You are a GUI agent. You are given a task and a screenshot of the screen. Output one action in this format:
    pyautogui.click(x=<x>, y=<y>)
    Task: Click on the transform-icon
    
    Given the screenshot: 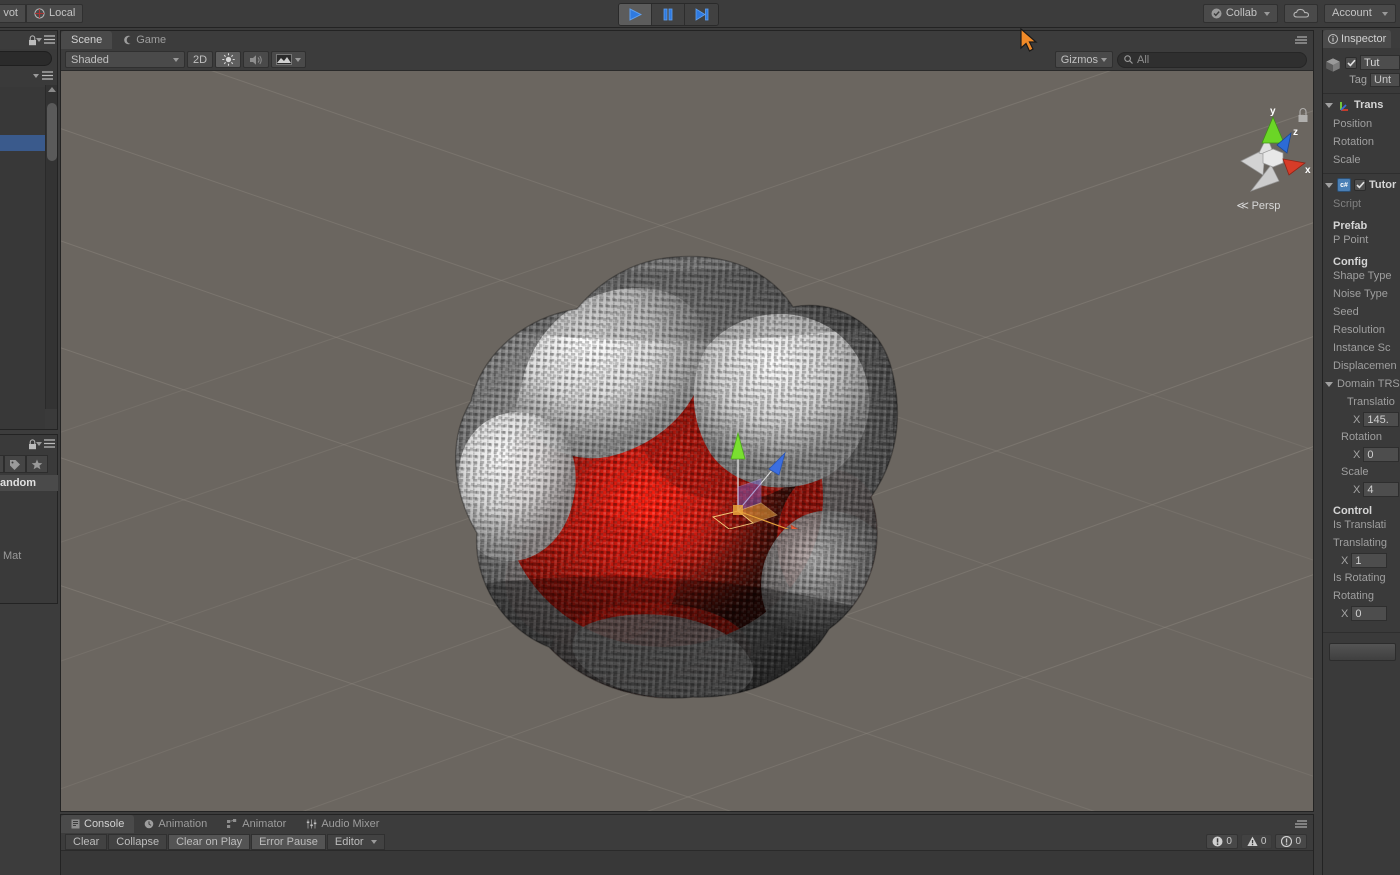 What is the action you would take?
    pyautogui.click(x=1344, y=106)
    